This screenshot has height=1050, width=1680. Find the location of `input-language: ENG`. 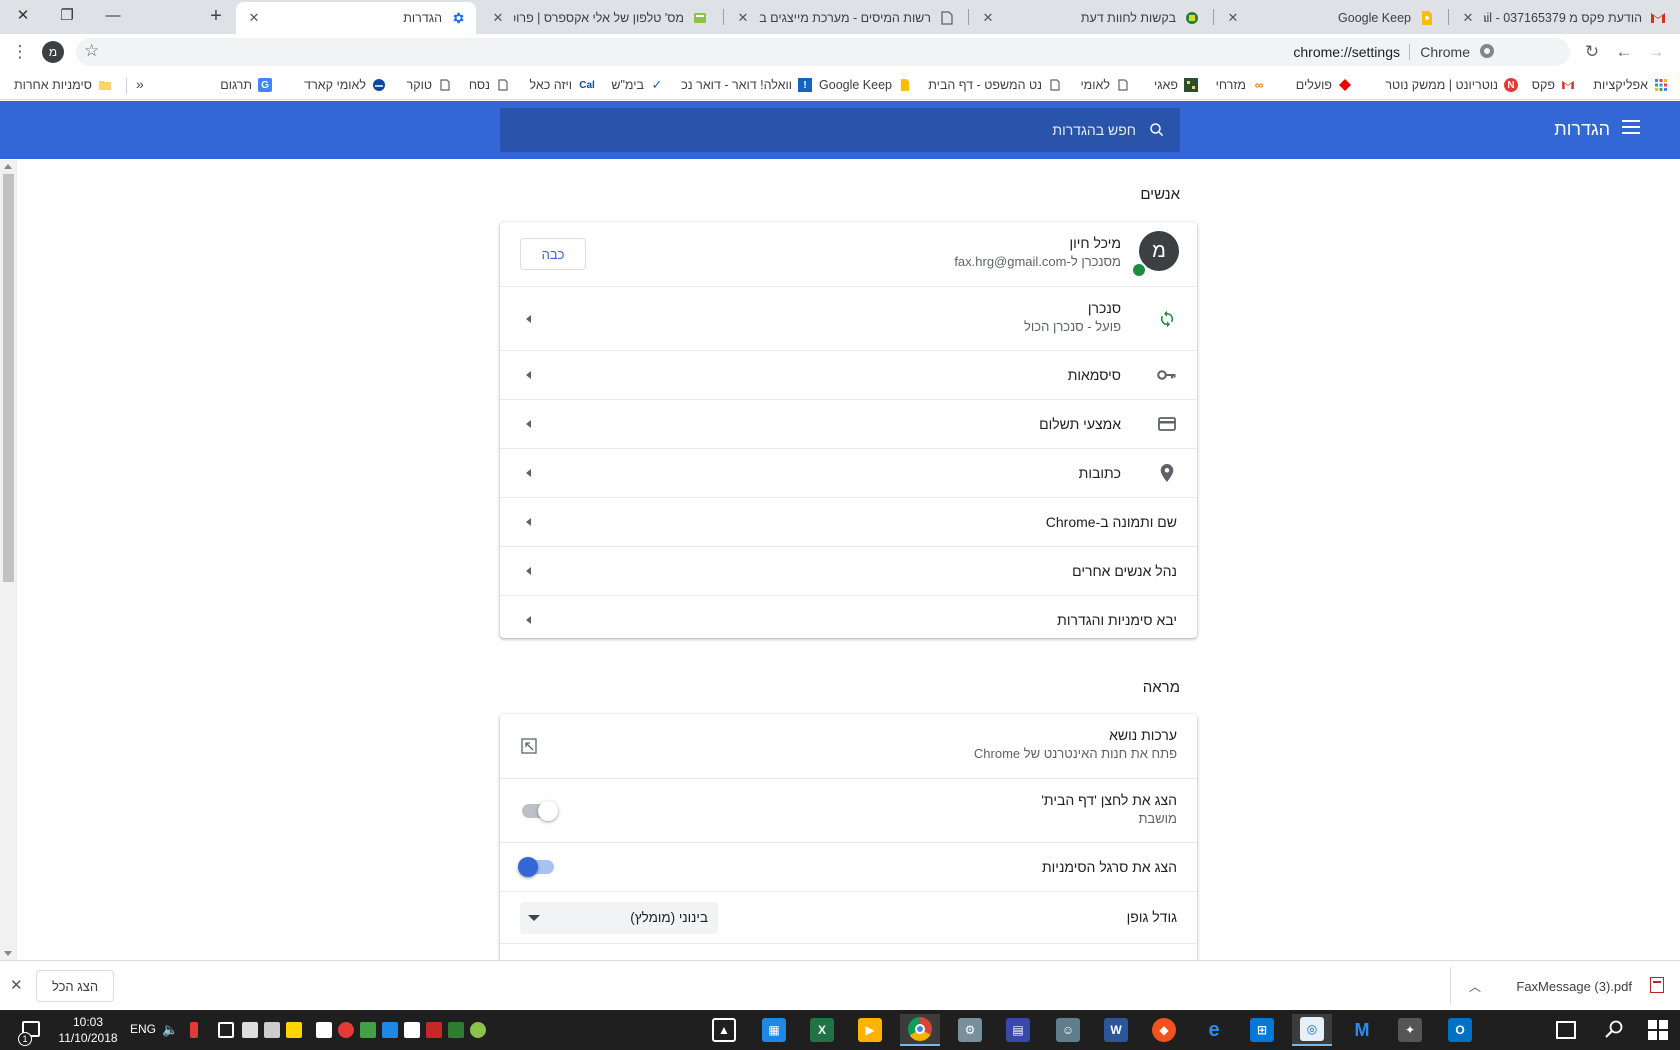

input-language: ENG is located at coordinates (143, 1029).